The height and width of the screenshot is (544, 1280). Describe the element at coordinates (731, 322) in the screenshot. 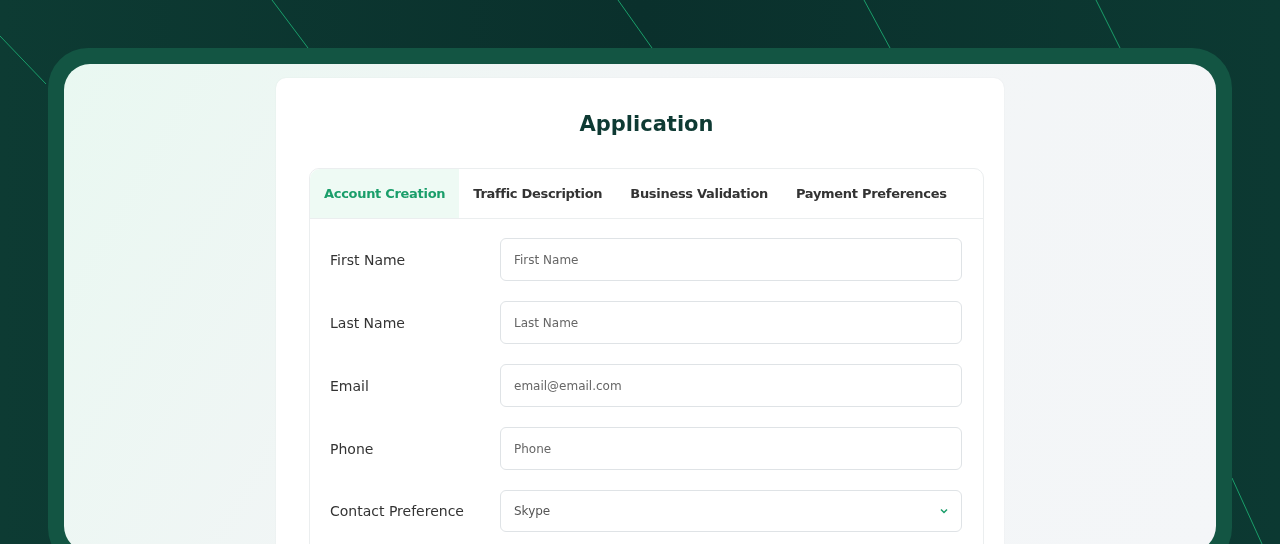

I see `input-field: Last Name` at that location.